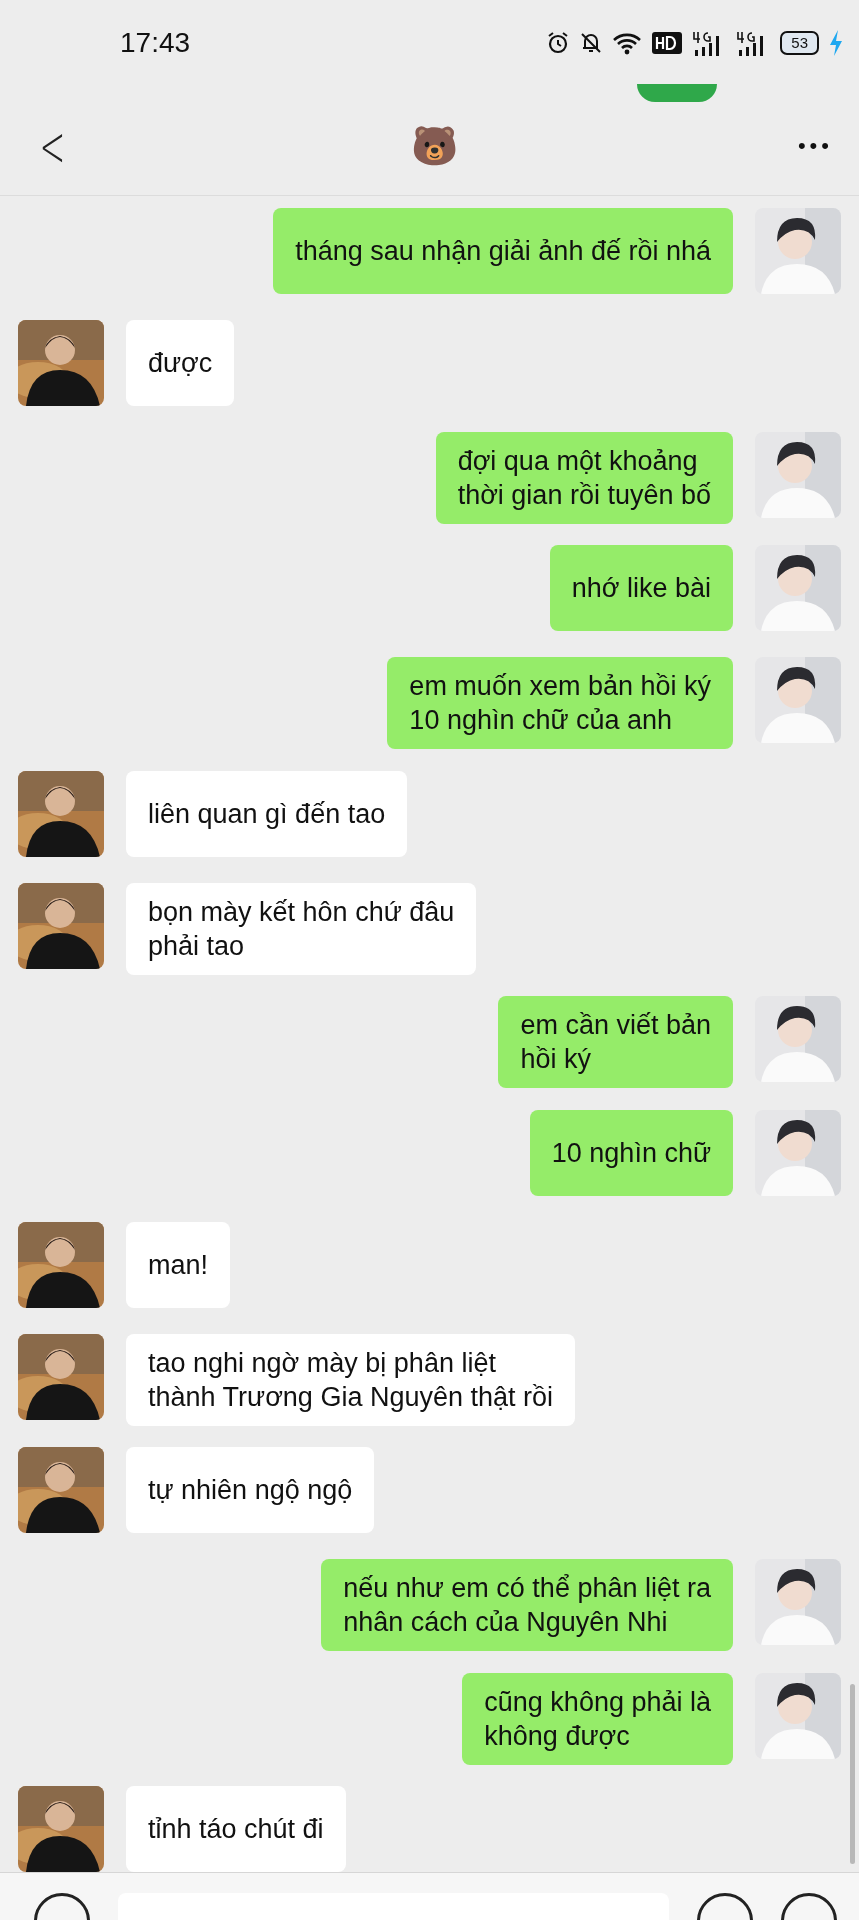 The width and height of the screenshot is (859, 1920). I want to click on chat-title: 🐻, so click(434, 145).